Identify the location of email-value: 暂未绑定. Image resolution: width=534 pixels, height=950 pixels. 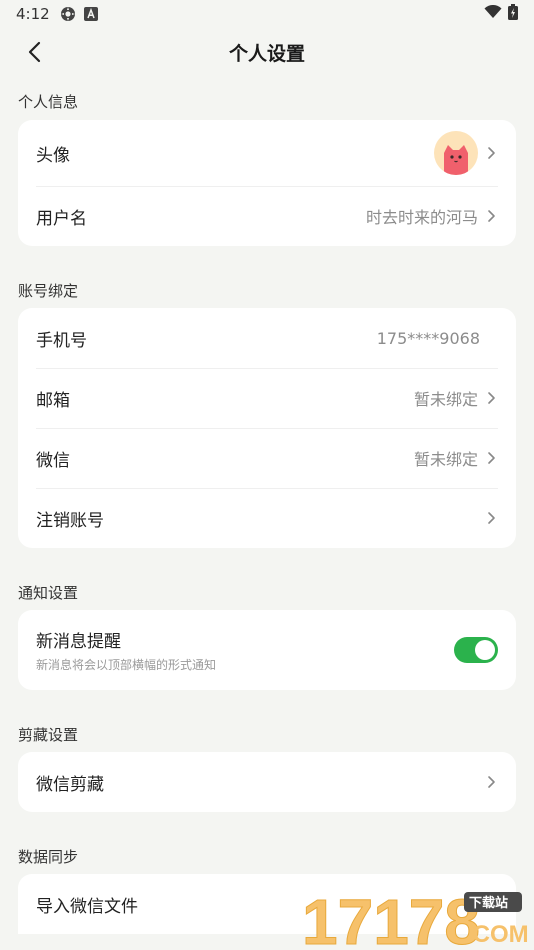
(445, 399).